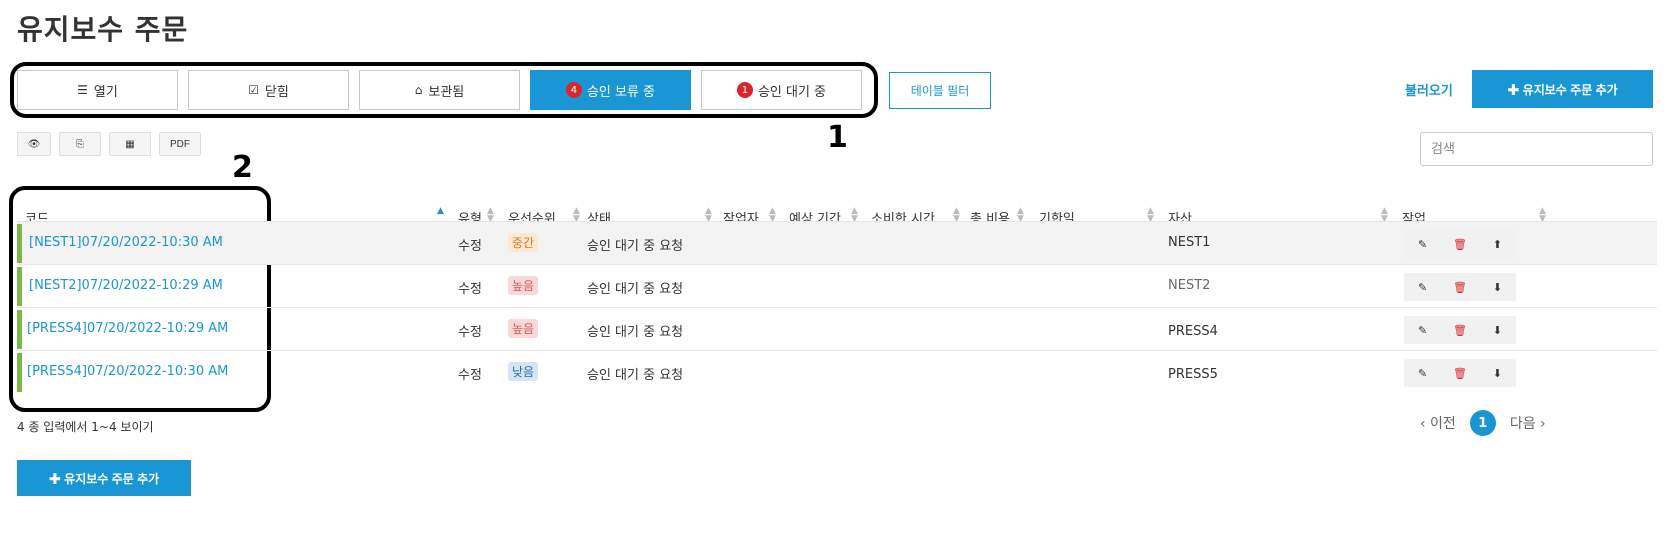 This screenshot has width=1667, height=550. Describe the element at coordinates (446, 92) in the screenshot. I see `tab-label: 보관됨` at that location.